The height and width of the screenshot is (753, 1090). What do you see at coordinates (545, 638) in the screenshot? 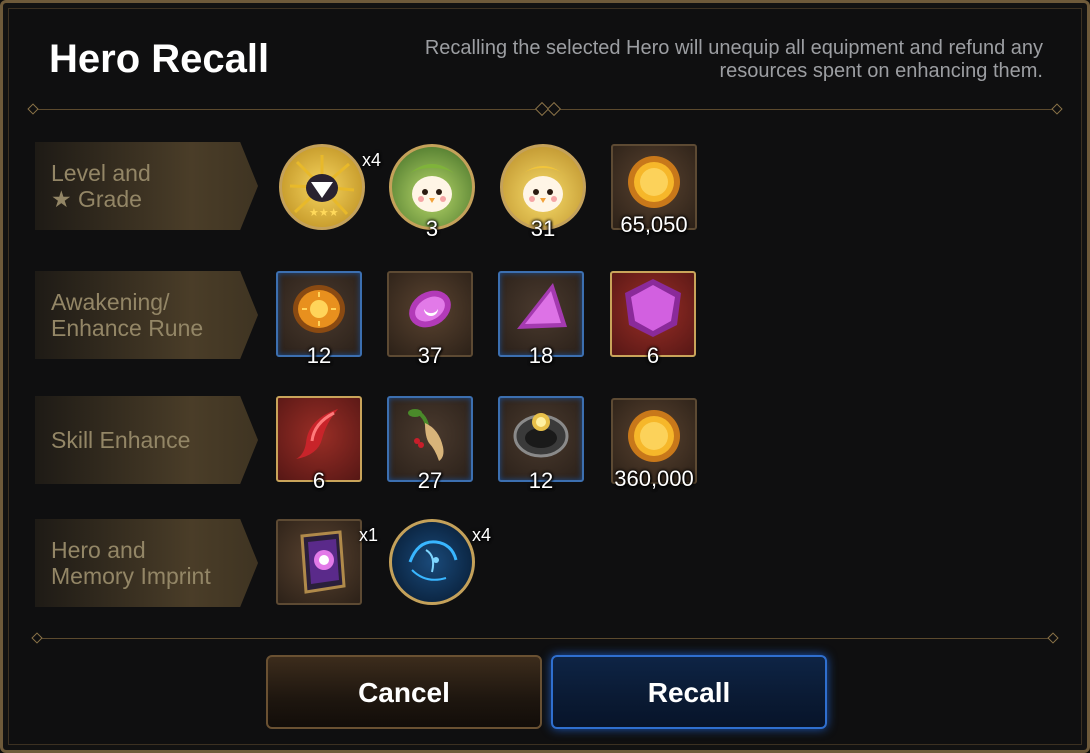
I see `footer-divider` at bounding box center [545, 638].